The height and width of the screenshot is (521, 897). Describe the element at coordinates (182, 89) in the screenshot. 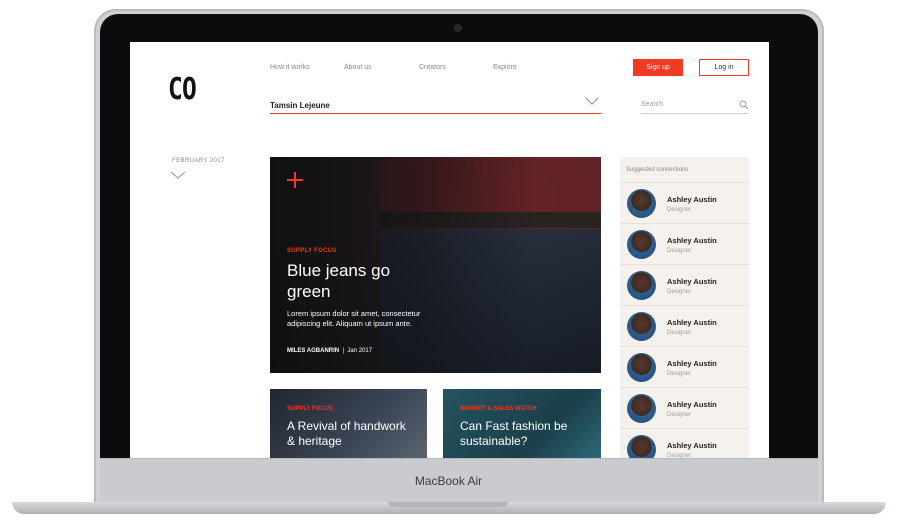

I see `site-logo: CO` at that location.